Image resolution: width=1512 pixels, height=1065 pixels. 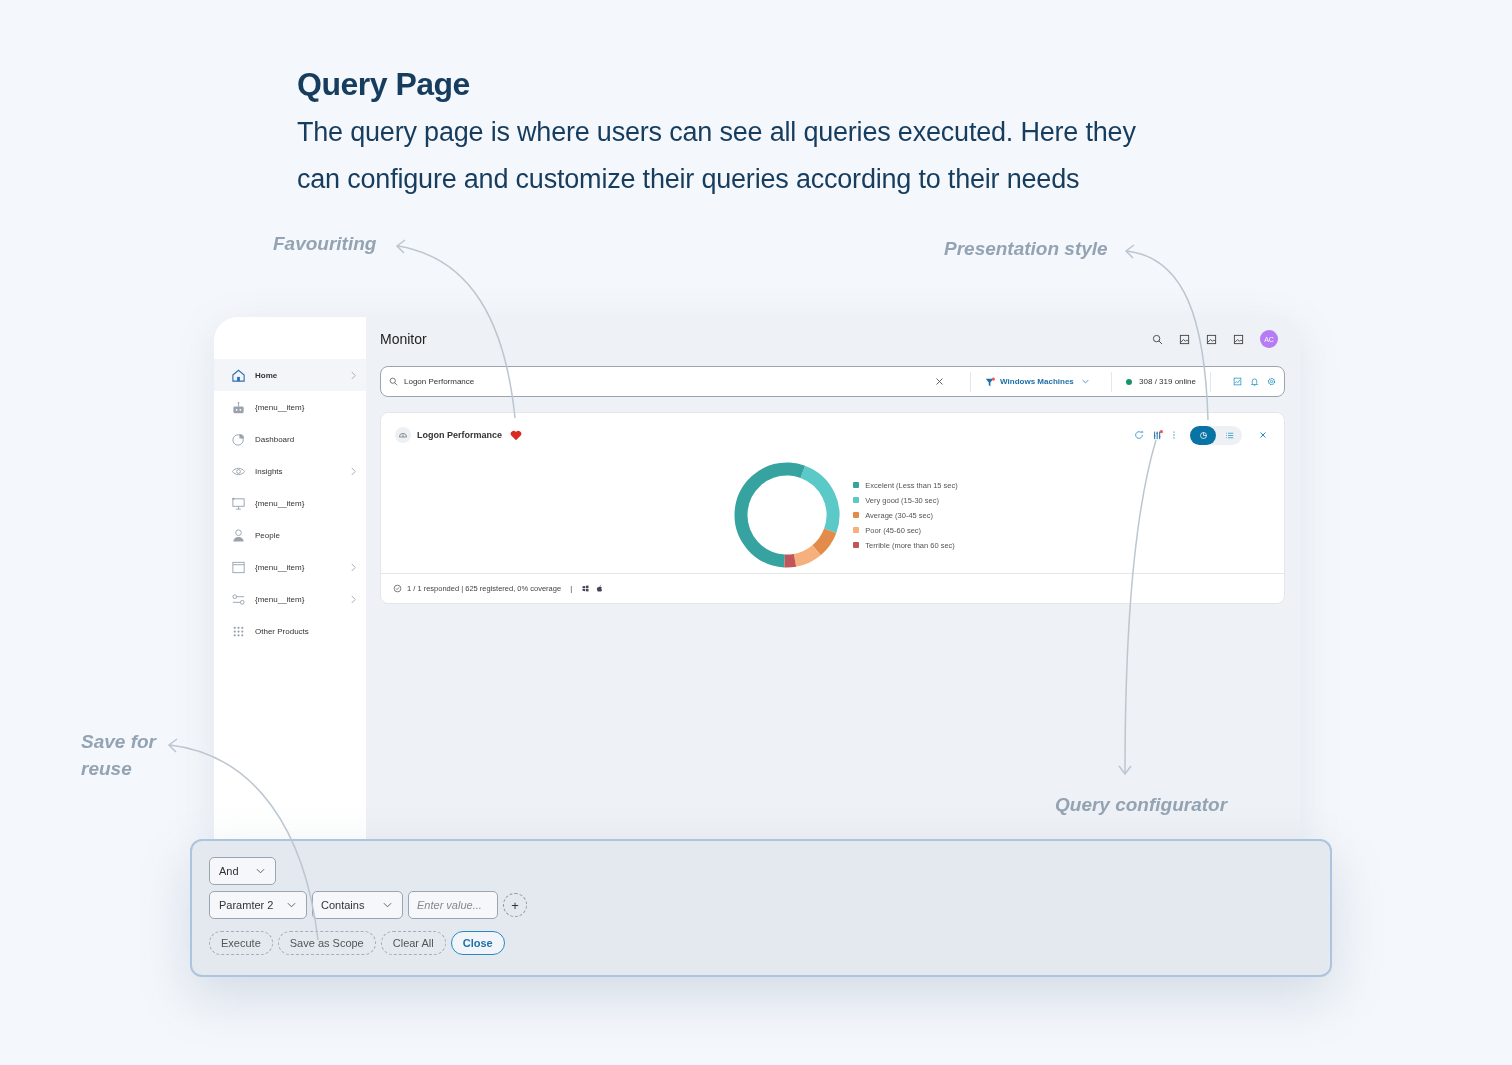 I want to click on operator-dropdown: And, so click(x=242, y=871).